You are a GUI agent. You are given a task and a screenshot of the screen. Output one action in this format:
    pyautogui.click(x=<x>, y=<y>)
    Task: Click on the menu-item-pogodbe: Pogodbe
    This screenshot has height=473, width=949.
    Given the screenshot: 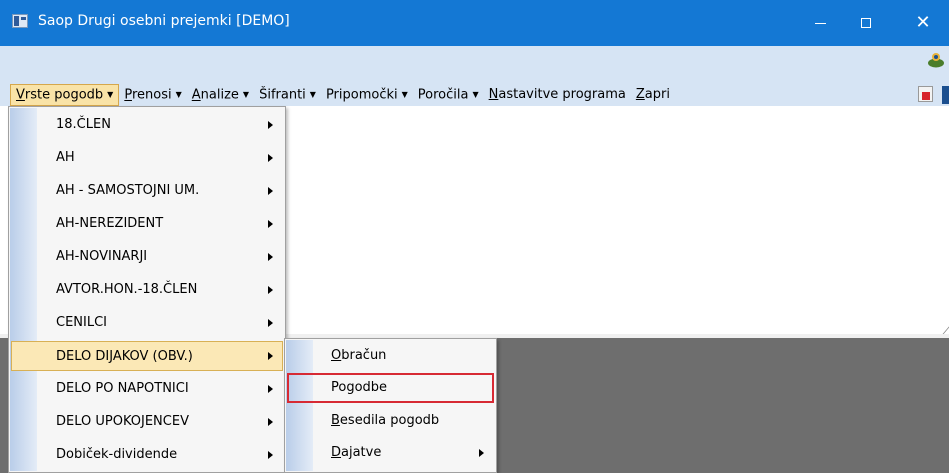 What is the action you would take?
    pyautogui.click(x=390, y=388)
    